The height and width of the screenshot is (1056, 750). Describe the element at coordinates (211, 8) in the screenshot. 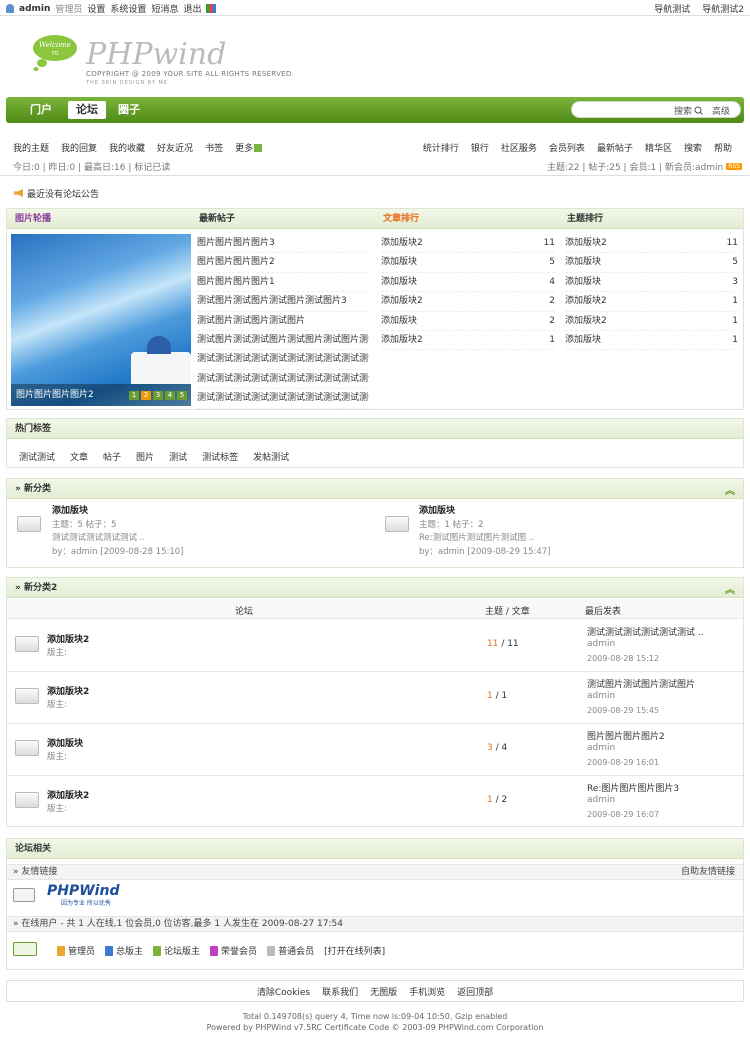

I see `gift-icon` at that location.